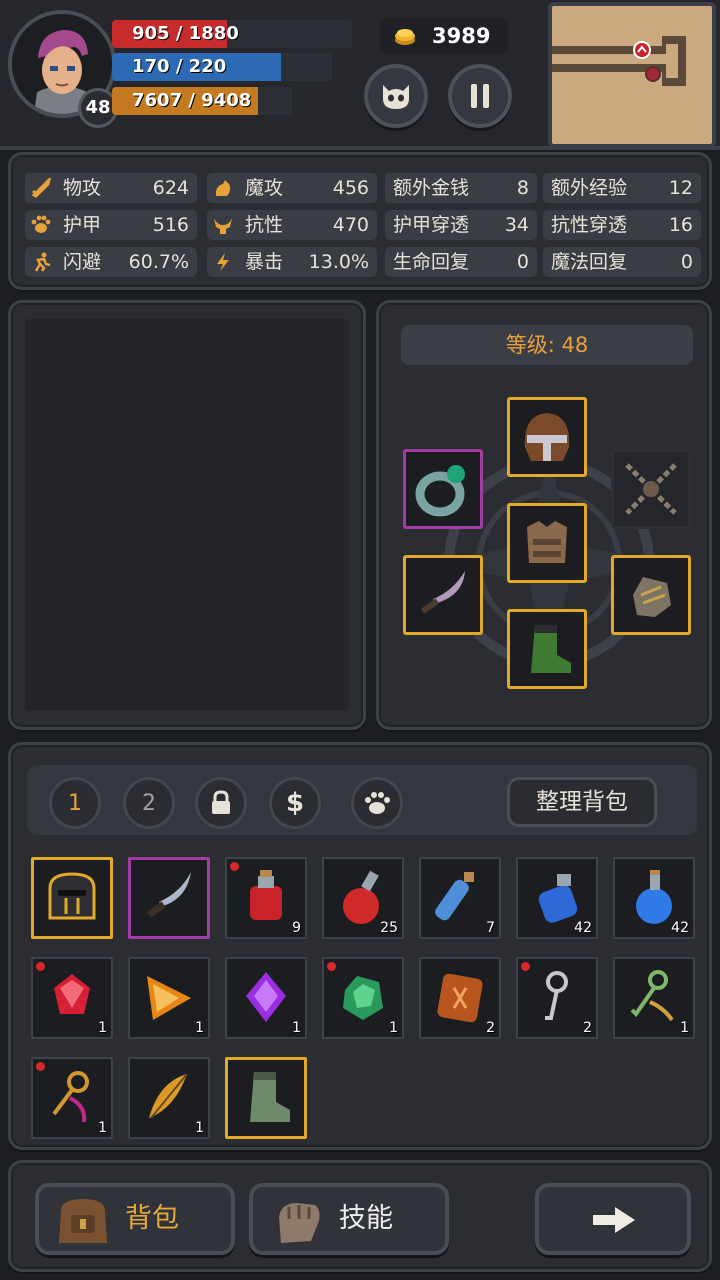 This screenshot has width=720, height=1280. I want to click on backpack-icon, so click(83, 1221).